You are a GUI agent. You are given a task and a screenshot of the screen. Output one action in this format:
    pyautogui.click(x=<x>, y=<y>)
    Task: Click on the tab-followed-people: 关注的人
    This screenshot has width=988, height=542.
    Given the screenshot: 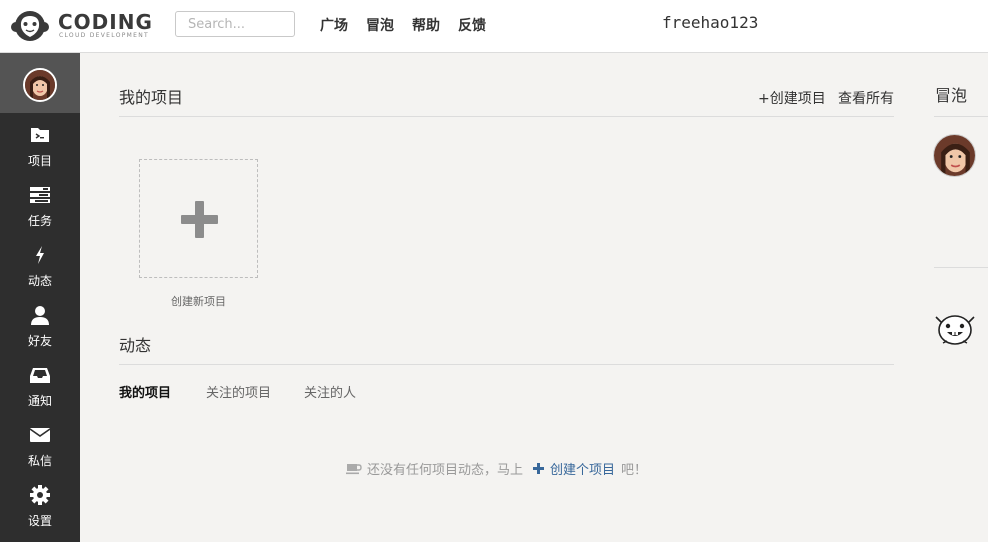 What is the action you would take?
    pyautogui.click(x=330, y=391)
    